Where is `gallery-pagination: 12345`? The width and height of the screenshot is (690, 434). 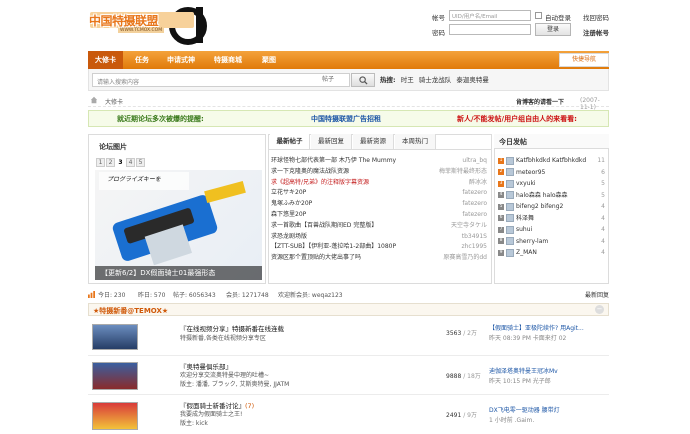 gallery-pagination: 12345 is located at coordinates (121, 163).